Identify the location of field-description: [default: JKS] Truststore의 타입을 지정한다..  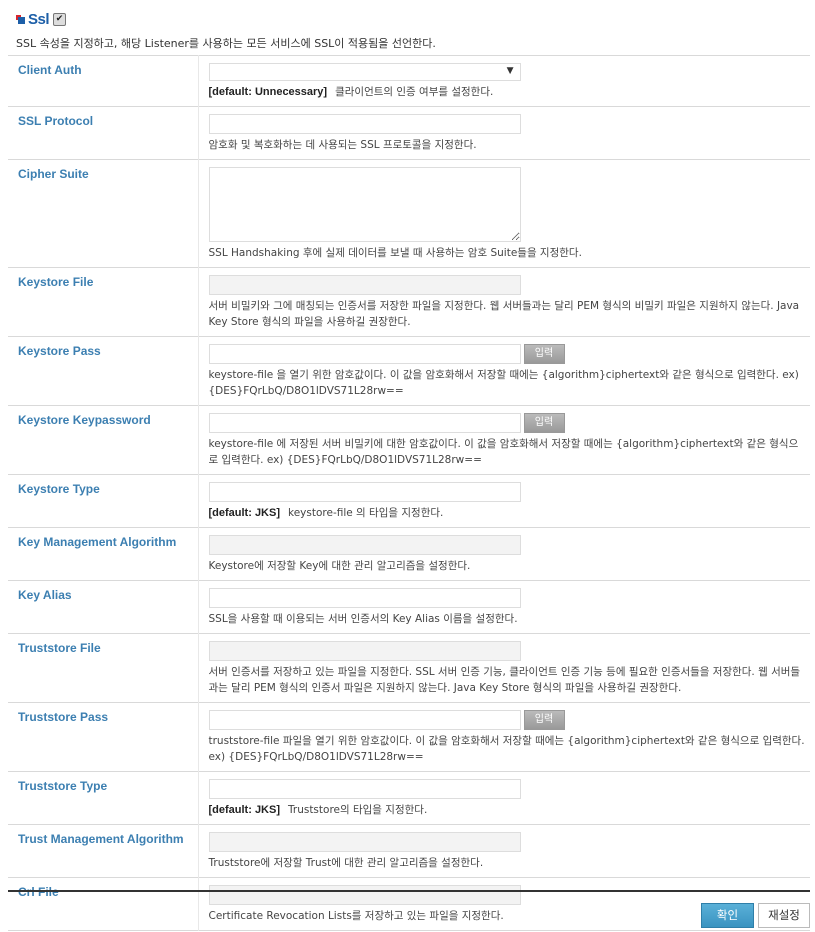
(510, 810).